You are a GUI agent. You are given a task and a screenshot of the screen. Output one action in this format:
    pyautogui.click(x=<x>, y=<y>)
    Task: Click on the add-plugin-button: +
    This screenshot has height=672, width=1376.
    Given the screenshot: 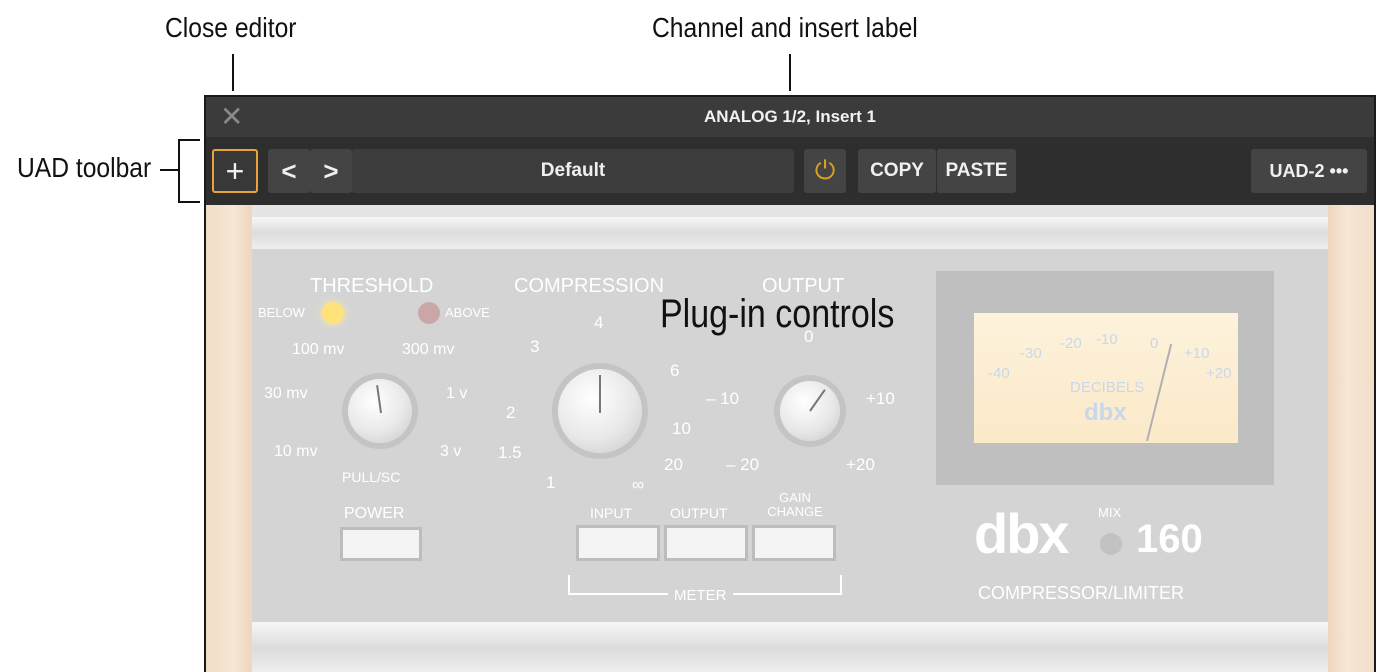 What is the action you would take?
    pyautogui.click(x=235, y=171)
    